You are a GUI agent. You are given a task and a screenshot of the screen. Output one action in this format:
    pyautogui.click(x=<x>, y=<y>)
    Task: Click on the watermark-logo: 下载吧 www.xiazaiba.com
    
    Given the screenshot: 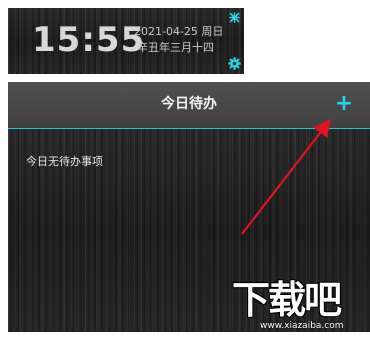 What is the action you would take?
    pyautogui.click(x=300, y=307)
    